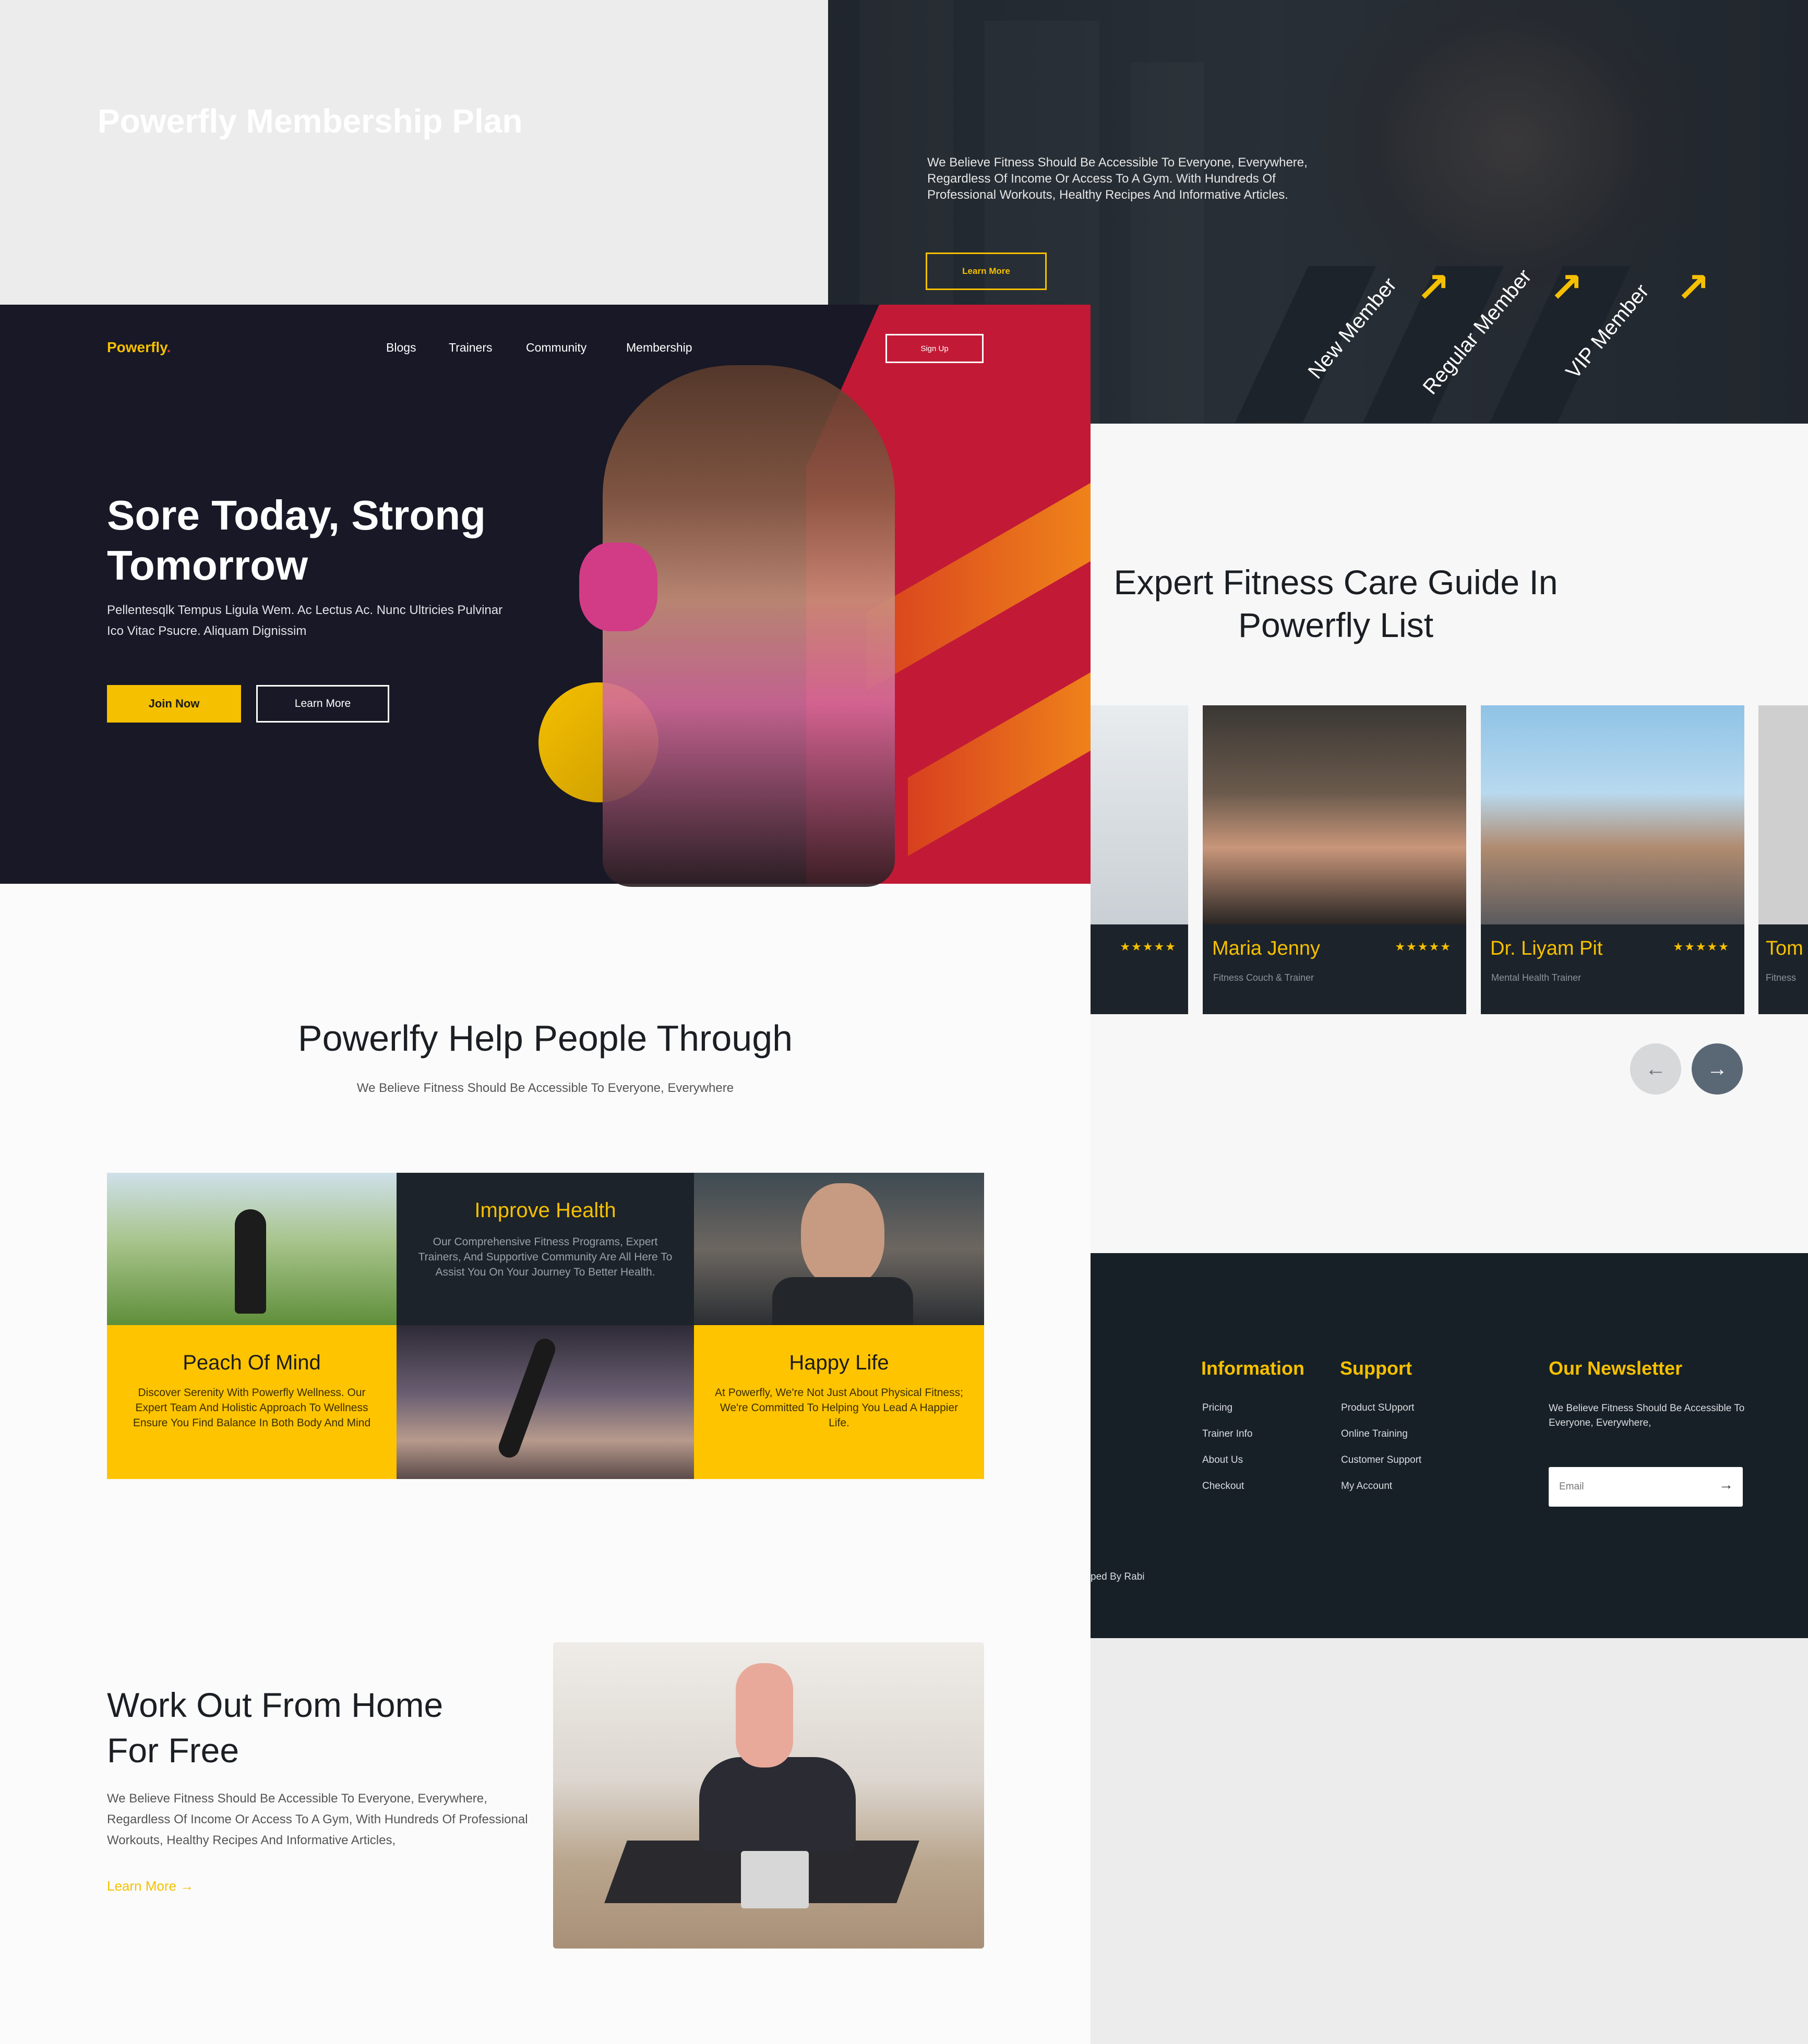 Image resolution: width=1808 pixels, height=2044 pixels. What do you see at coordinates (749, 626) in the screenshot?
I see `hero-woman-image` at bounding box center [749, 626].